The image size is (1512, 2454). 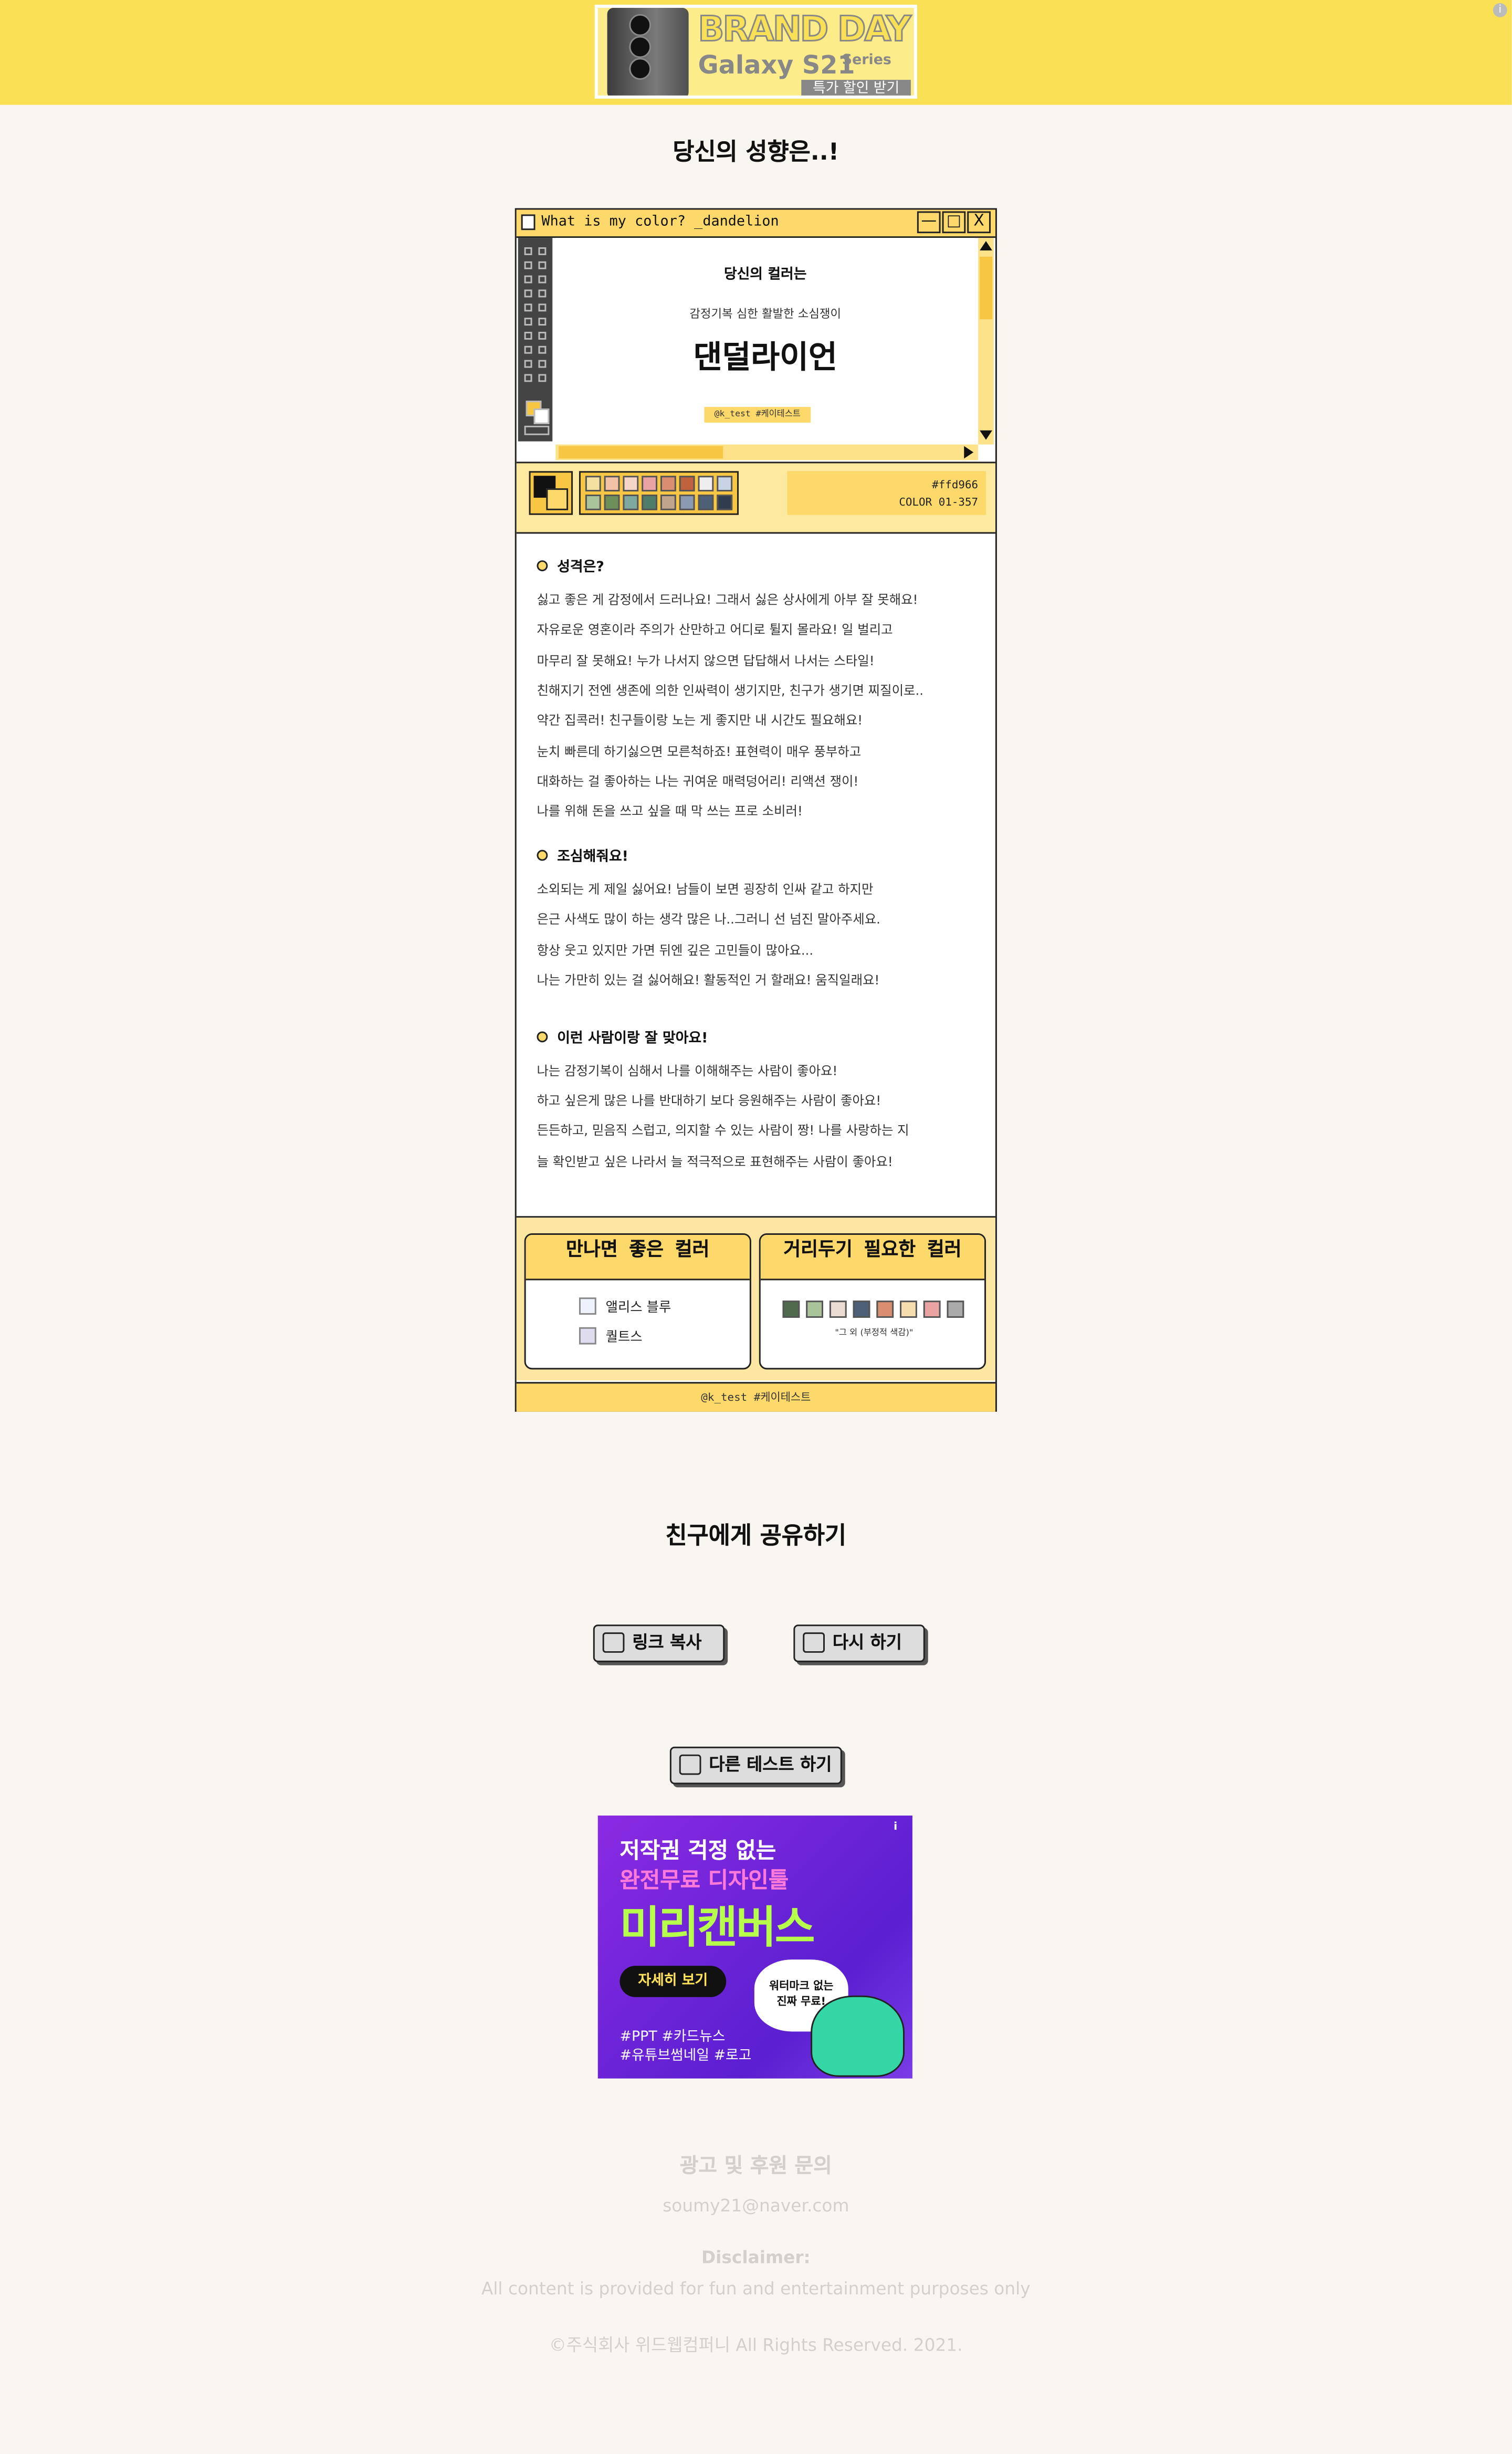 I want to click on phone-image, so click(x=648, y=51).